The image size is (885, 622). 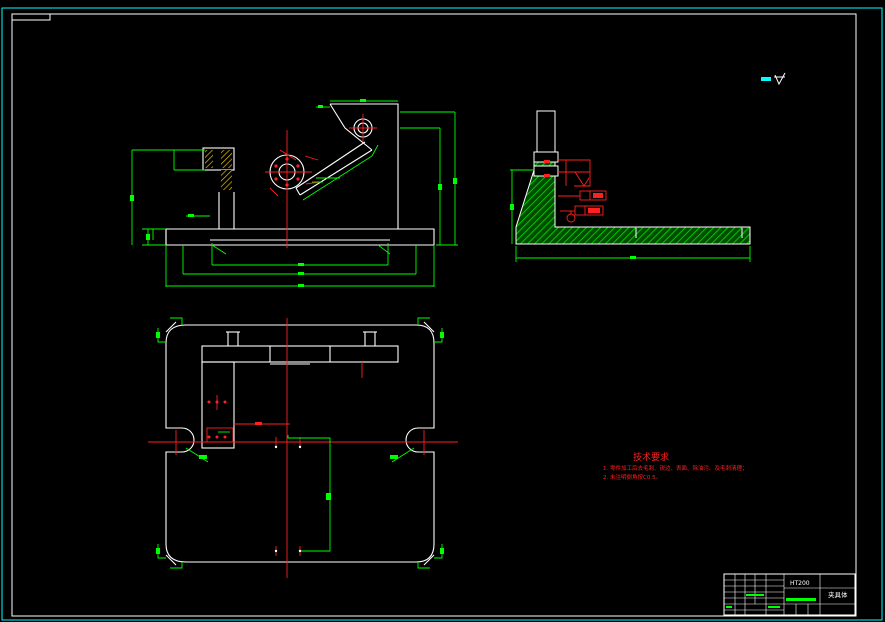 What do you see at coordinates (303, 447) in the screenshot?
I see `top-view` at bounding box center [303, 447].